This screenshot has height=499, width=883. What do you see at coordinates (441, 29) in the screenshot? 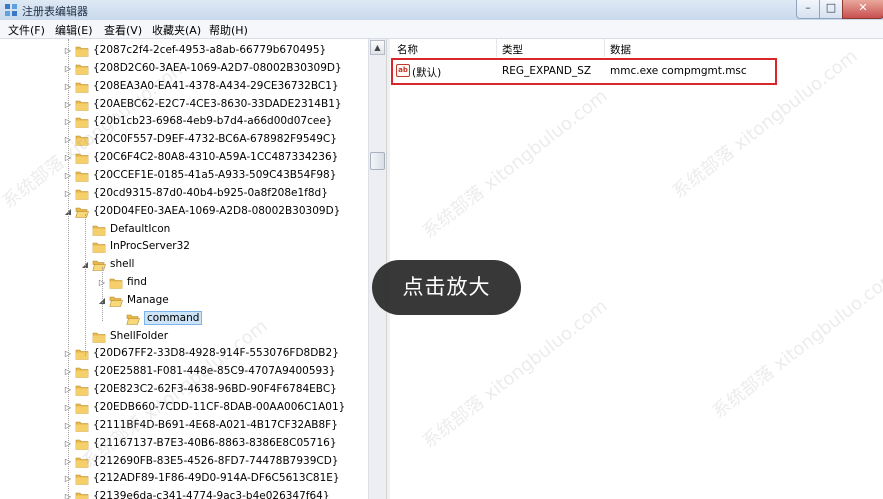
I see `menu-bar: 文件(F) 编辑(E) 查看(V) 收藏夹(A) 帮助(H)` at bounding box center [441, 29].